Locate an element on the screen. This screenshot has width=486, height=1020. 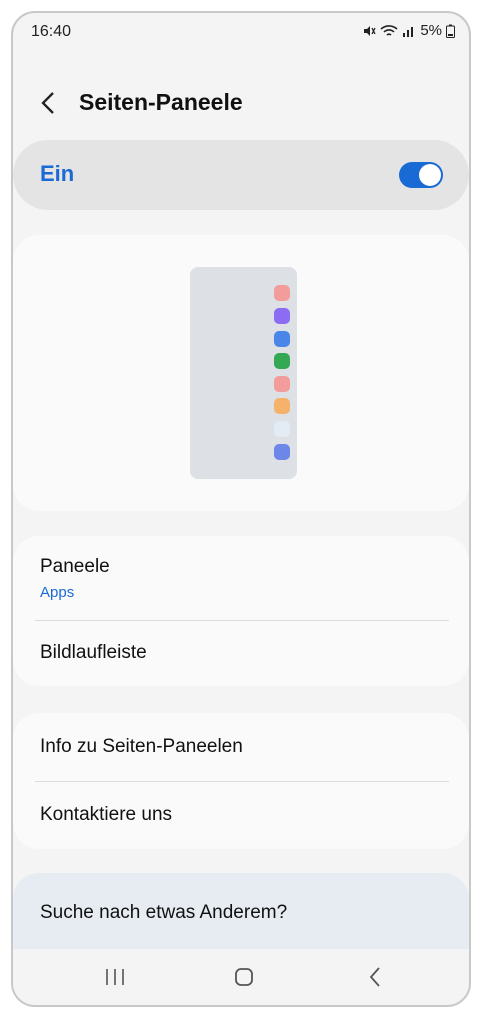
panels-settings-card: Paneele Apps Bildlaufleiste is located at coordinates (241, 611).